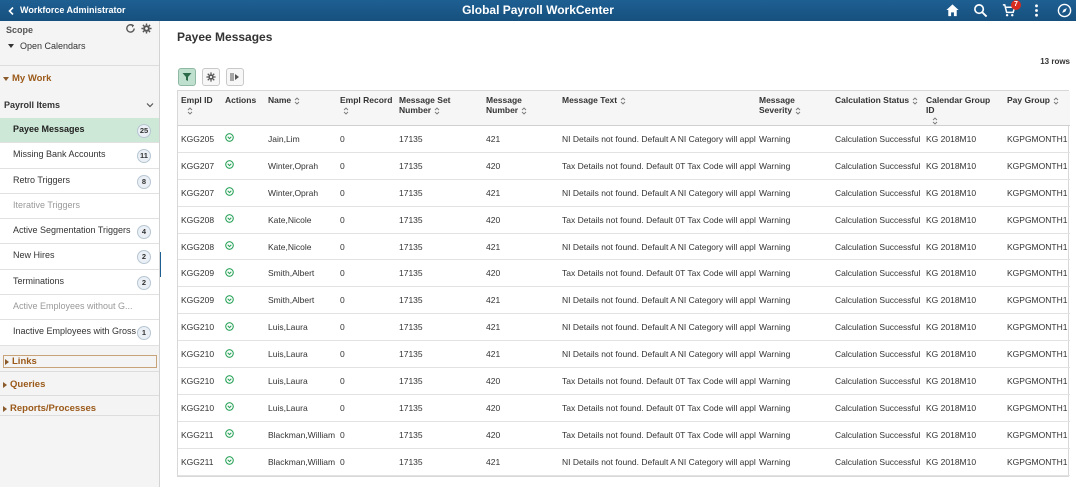 This screenshot has width=1076, height=487. I want to click on notifications-button: 7, so click(1011, 9).